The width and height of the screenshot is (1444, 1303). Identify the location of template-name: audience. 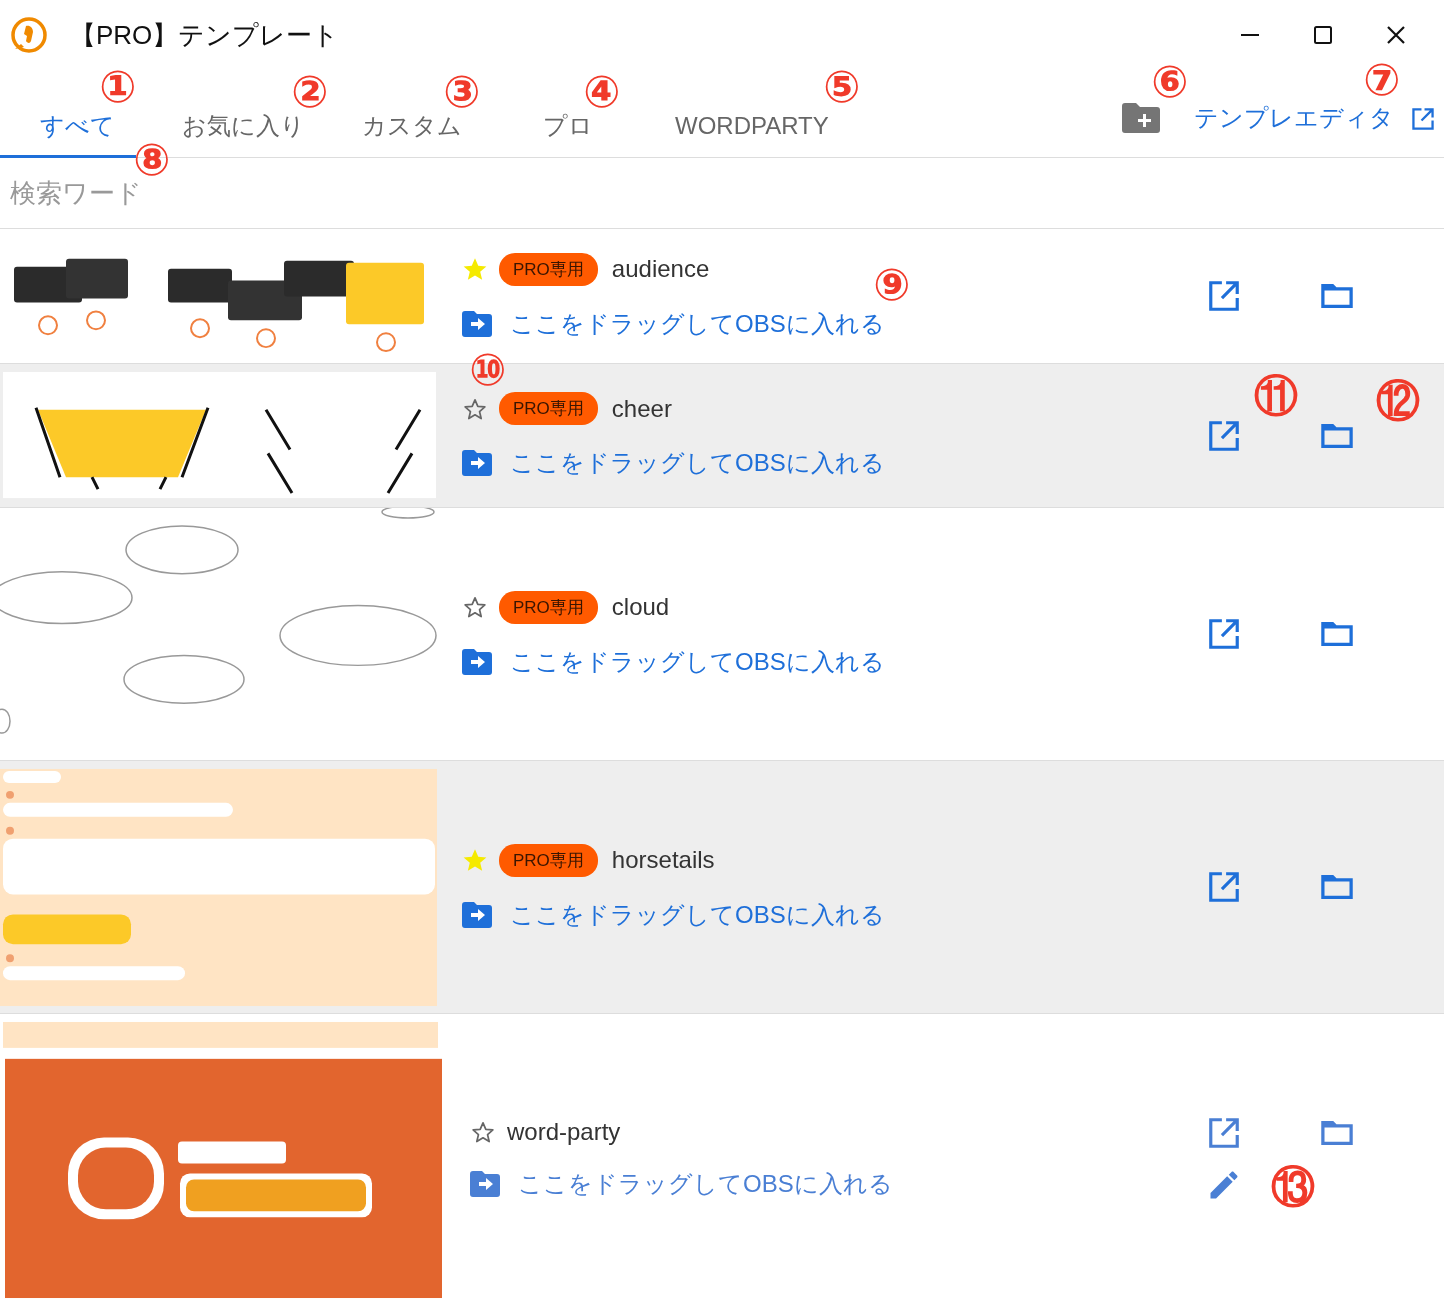
(660, 269).